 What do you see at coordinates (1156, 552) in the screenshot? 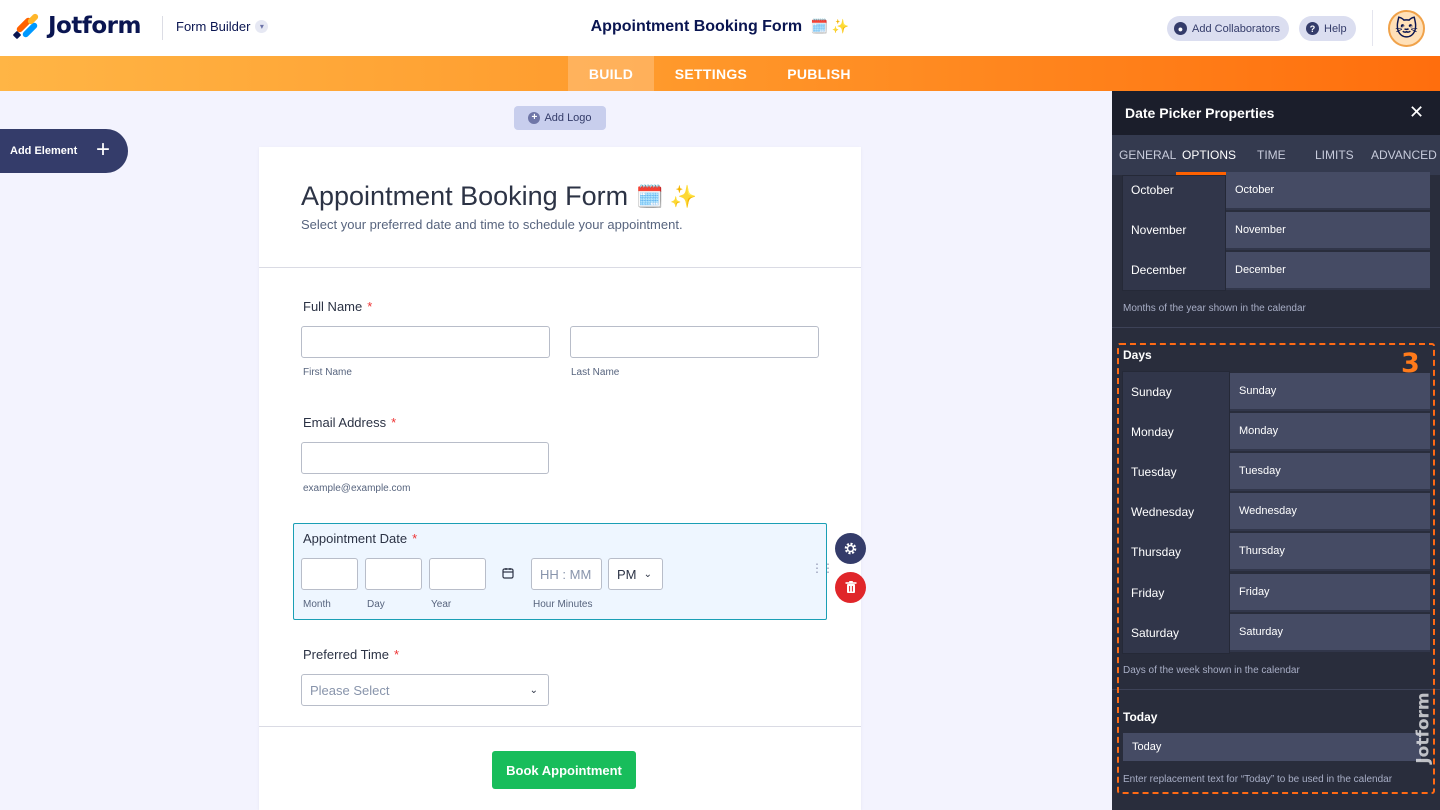
I see `day-label-thursday: Thursday` at bounding box center [1156, 552].